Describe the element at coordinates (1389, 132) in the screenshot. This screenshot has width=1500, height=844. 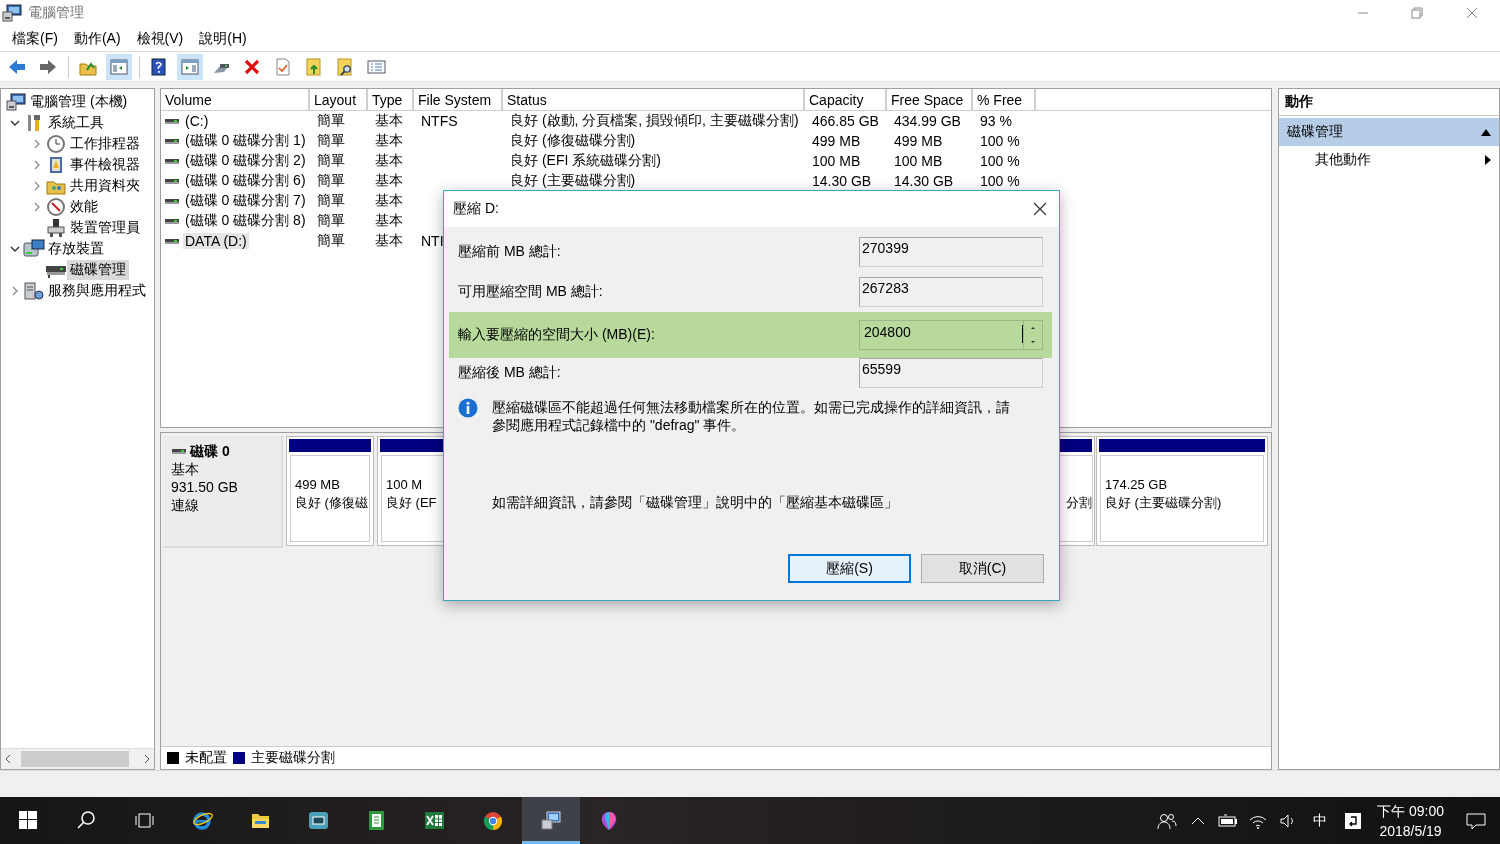
I see `section-header: 磁碟管理` at that location.